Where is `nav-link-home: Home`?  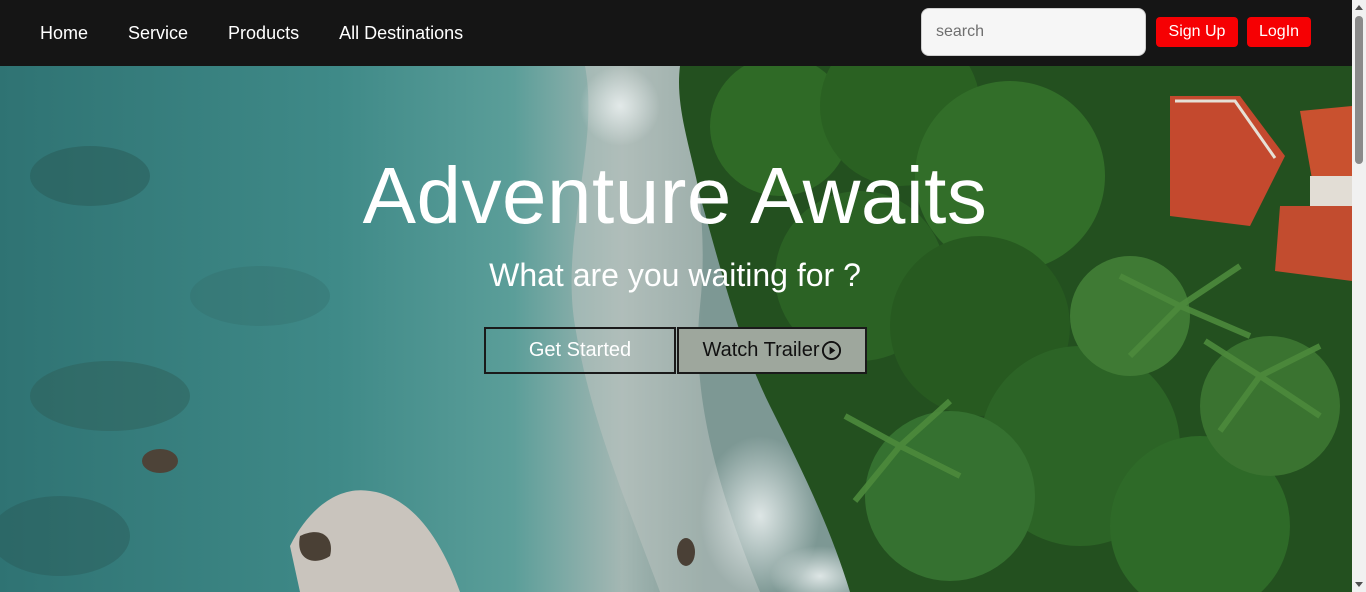 nav-link-home: Home is located at coordinates (64, 33).